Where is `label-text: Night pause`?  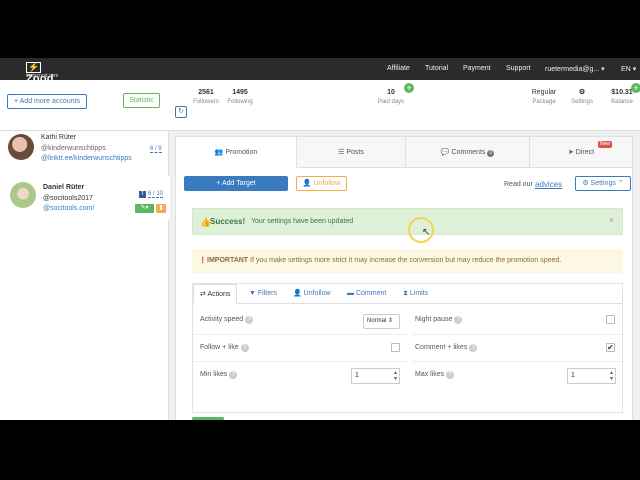 label-text: Night pause is located at coordinates (434, 319).